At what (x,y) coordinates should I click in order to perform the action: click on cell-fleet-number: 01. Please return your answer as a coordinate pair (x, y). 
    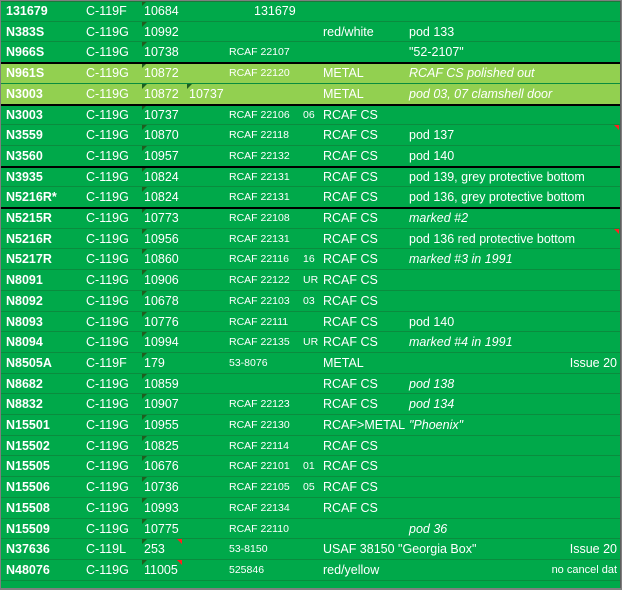
    Looking at the image, I should click on (309, 466).